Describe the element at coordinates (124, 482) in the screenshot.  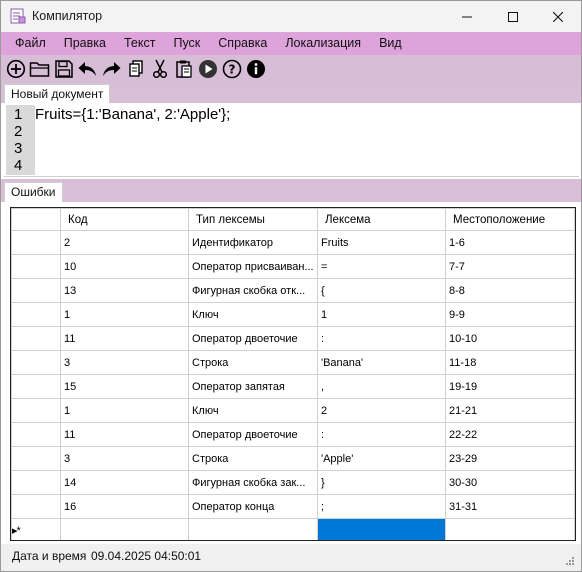
I see `cell-code: 14` at that location.